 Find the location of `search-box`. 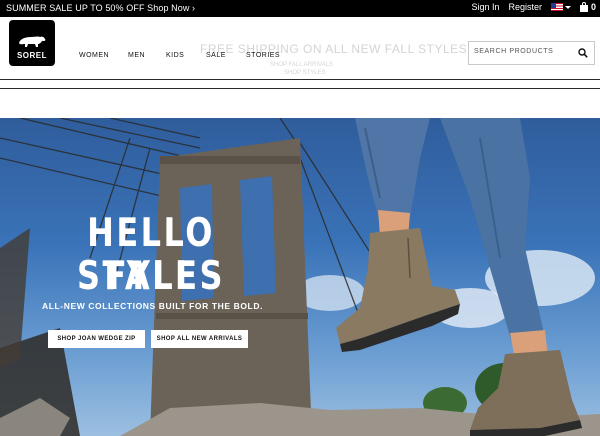

search-box is located at coordinates (531, 53).